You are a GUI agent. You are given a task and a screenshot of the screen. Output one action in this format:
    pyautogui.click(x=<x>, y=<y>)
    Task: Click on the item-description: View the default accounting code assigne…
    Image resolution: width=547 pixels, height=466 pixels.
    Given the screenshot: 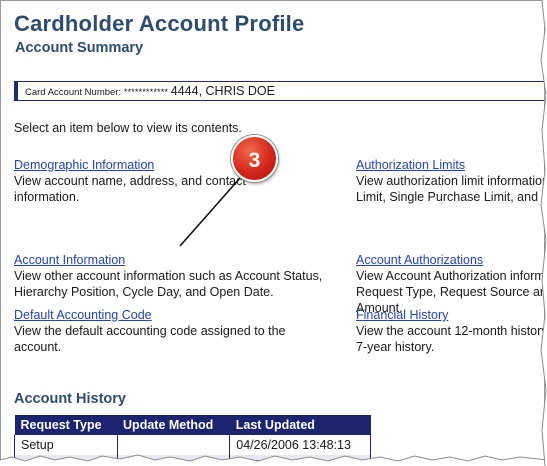 What is the action you would take?
    pyautogui.click(x=150, y=339)
    